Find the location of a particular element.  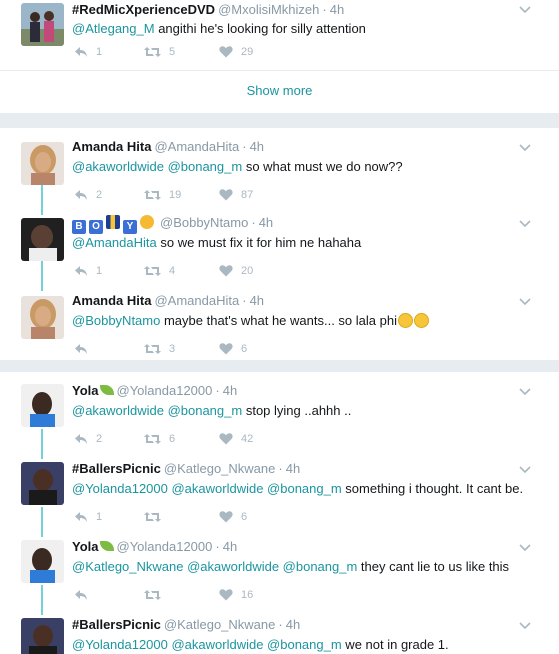

show-more-link: Show more is located at coordinates (279, 90).